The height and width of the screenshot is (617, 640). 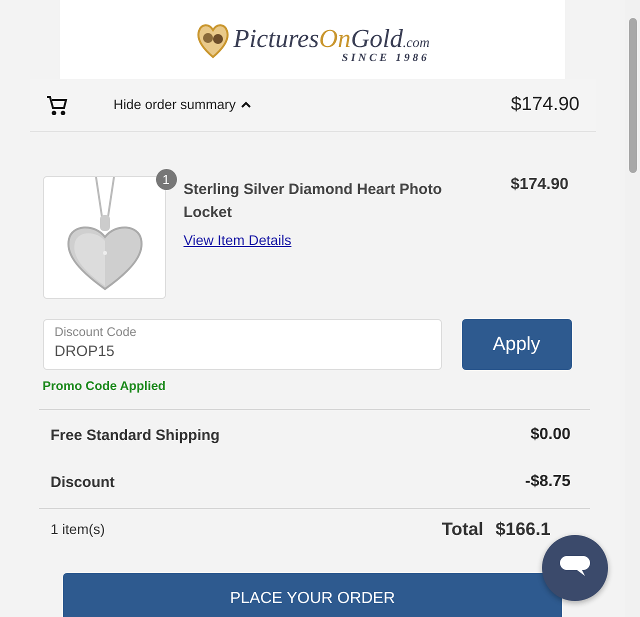 I want to click on line-label: Free Standard Shipping, so click(x=135, y=435).